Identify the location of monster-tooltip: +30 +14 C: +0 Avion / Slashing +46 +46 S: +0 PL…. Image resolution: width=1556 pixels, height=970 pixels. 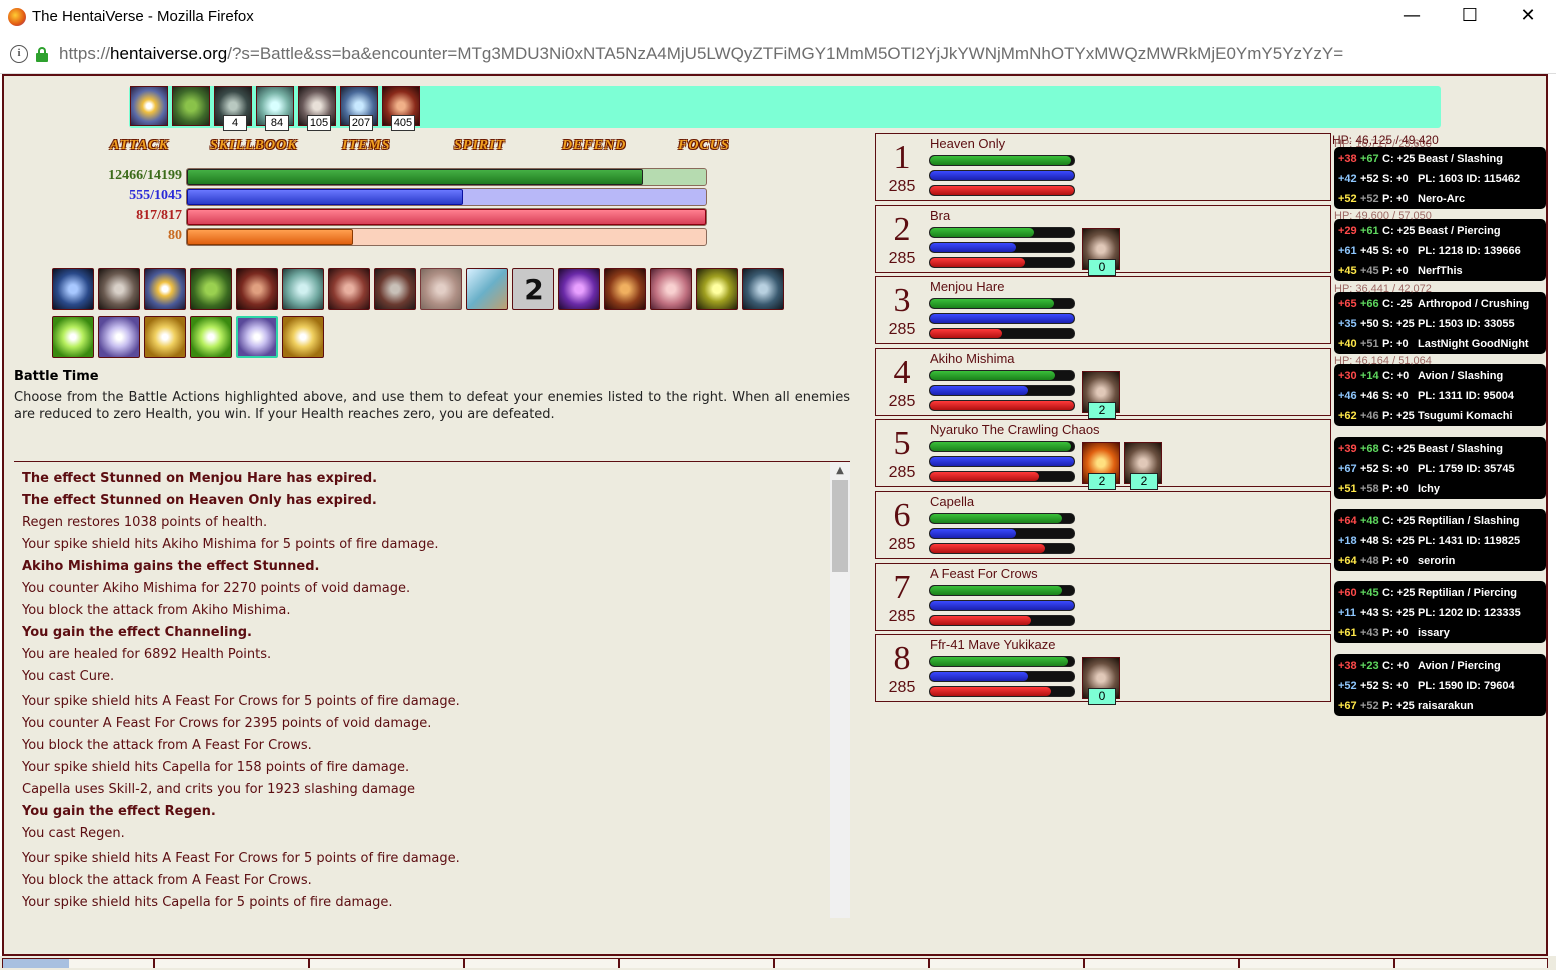
(1440, 391).